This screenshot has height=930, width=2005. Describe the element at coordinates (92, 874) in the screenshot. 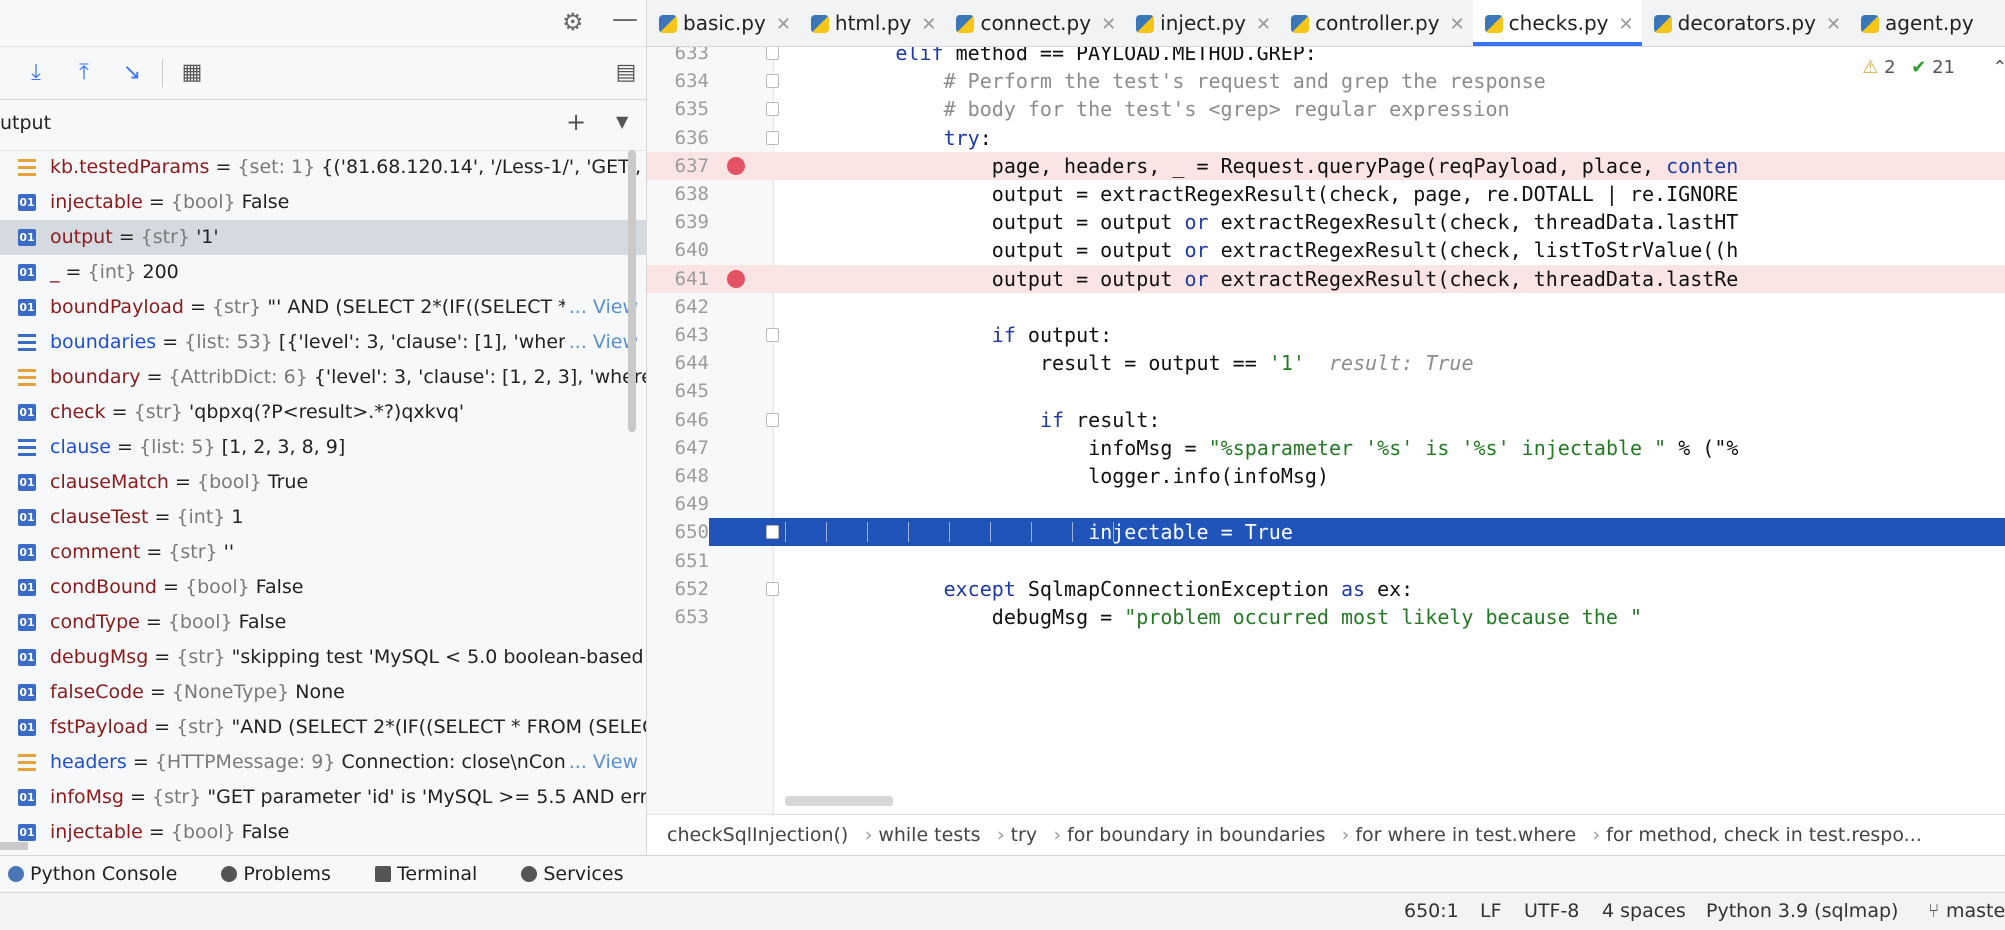

I see `tab-python-console: Python Console` at that location.